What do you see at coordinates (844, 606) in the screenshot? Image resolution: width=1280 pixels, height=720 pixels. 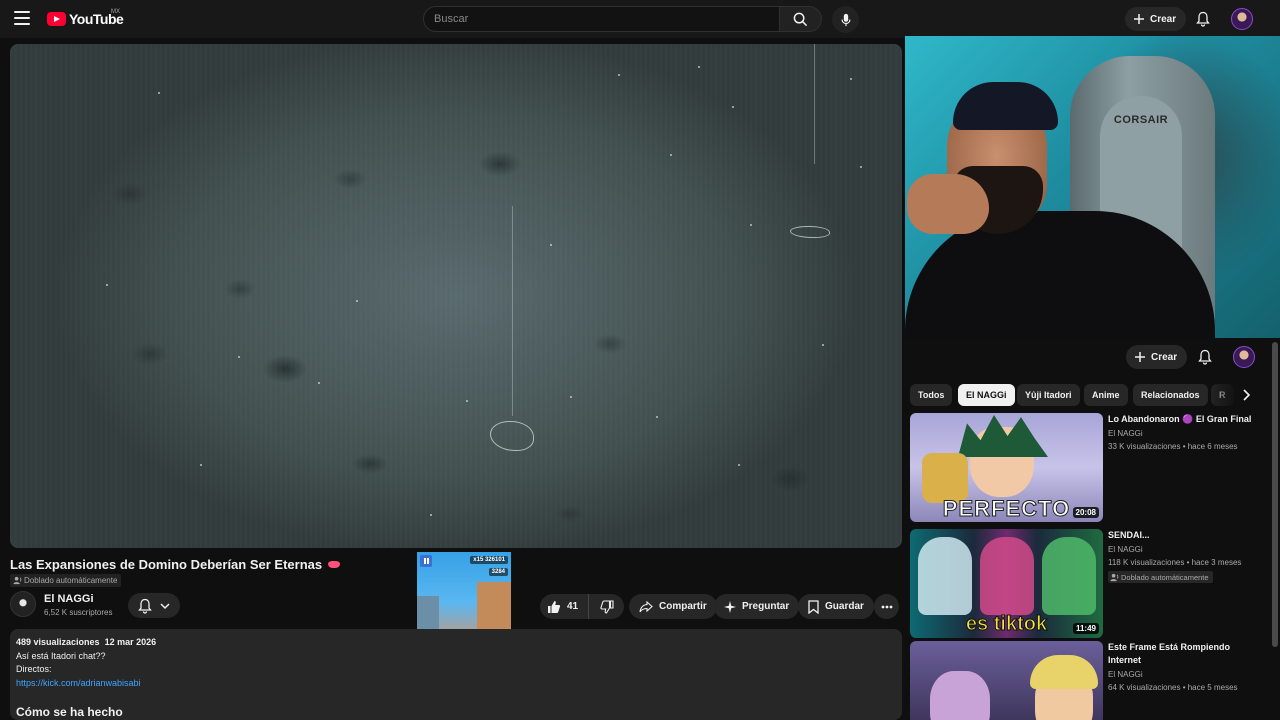 I see `save-label: Guardar` at bounding box center [844, 606].